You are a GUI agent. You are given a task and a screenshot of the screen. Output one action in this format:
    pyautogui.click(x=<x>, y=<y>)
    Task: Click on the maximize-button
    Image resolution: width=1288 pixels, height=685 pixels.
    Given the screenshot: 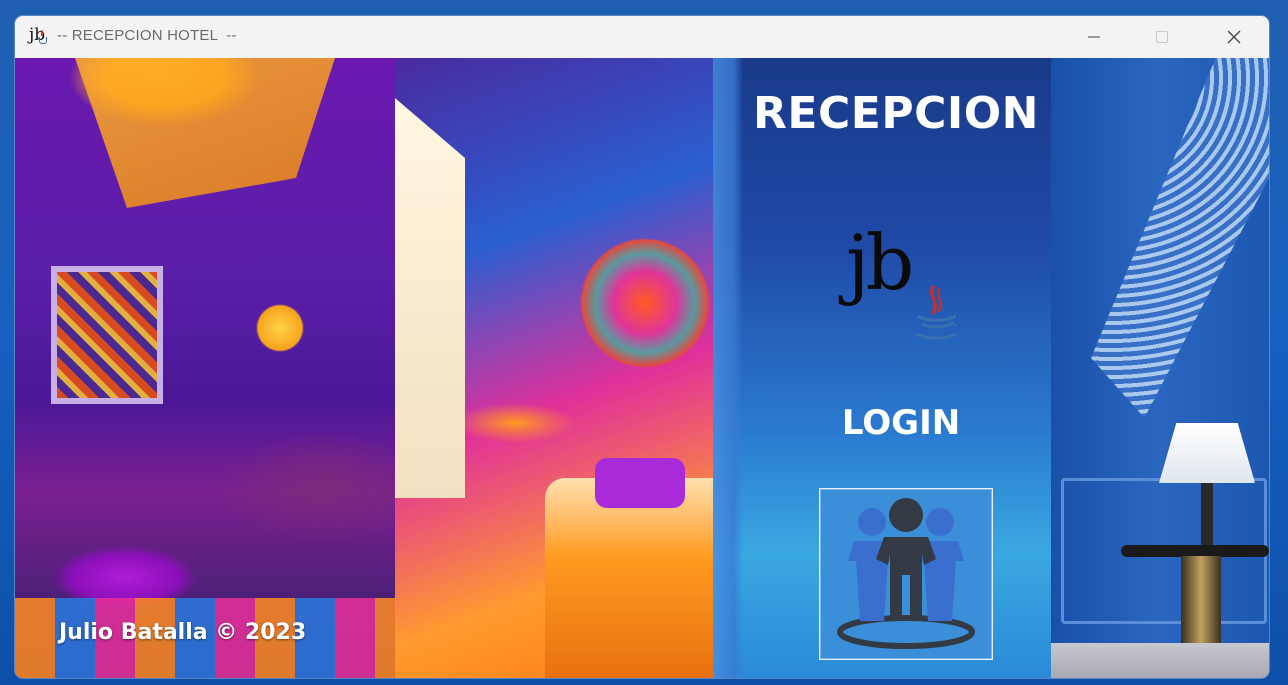 What is the action you would take?
    pyautogui.click(x=1162, y=37)
    